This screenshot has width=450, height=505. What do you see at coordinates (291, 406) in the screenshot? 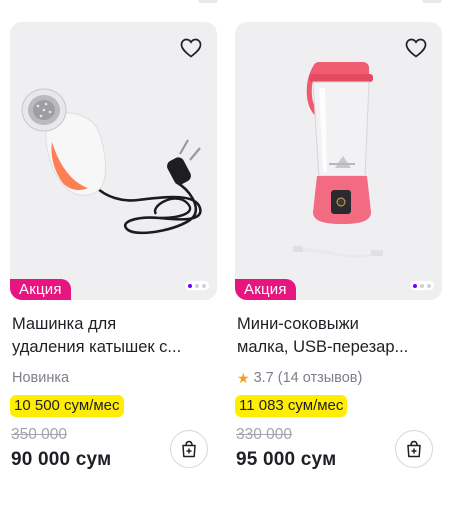
I see `installment-price: 11 083 сум/мес` at bounding box center [291, 406].